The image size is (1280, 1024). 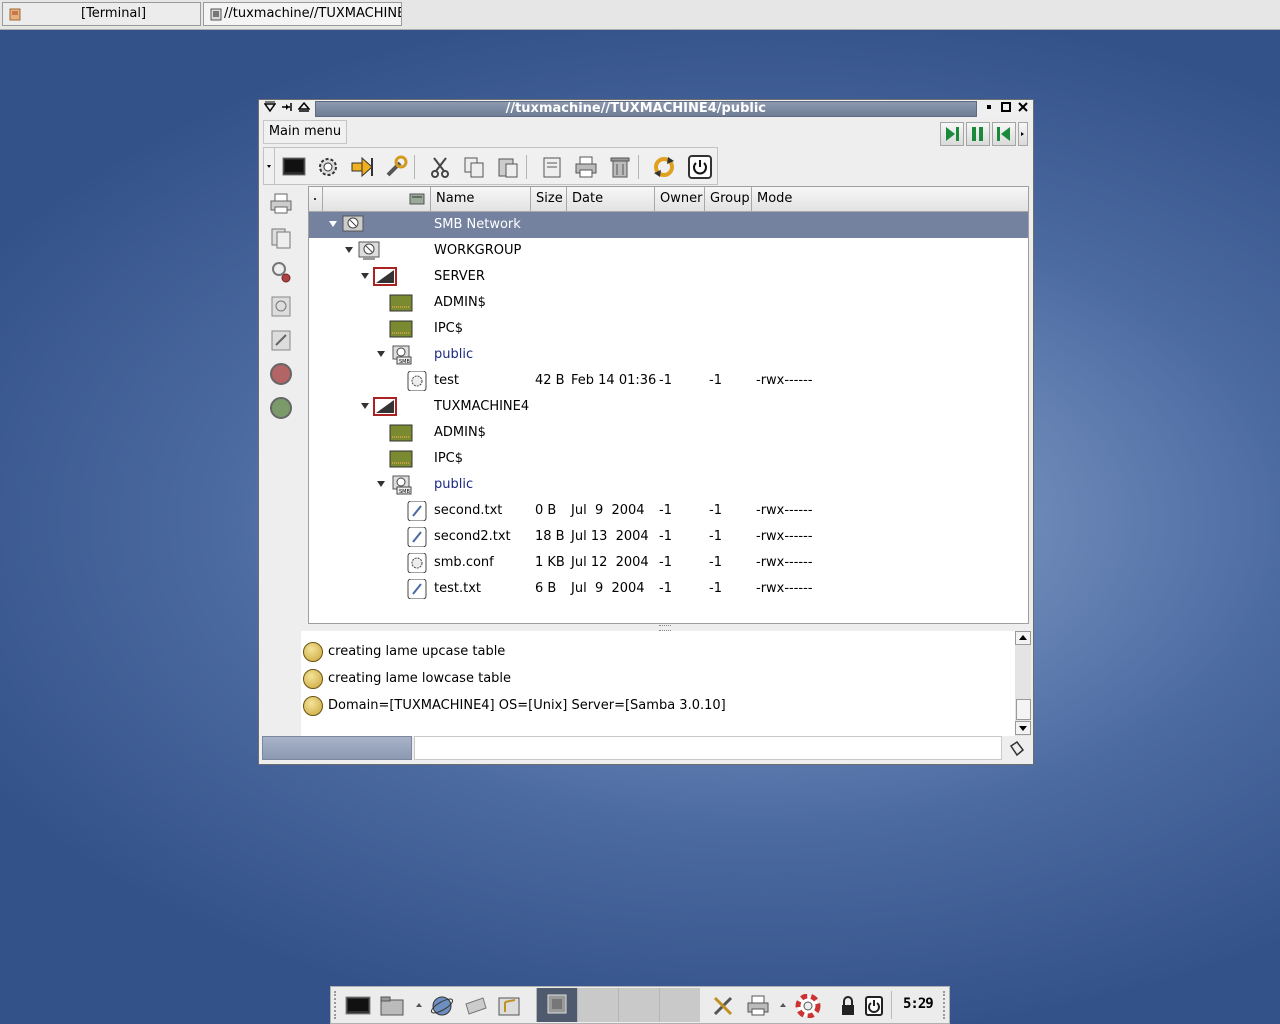 I want to click on command-input, so click(x=708, y=748).